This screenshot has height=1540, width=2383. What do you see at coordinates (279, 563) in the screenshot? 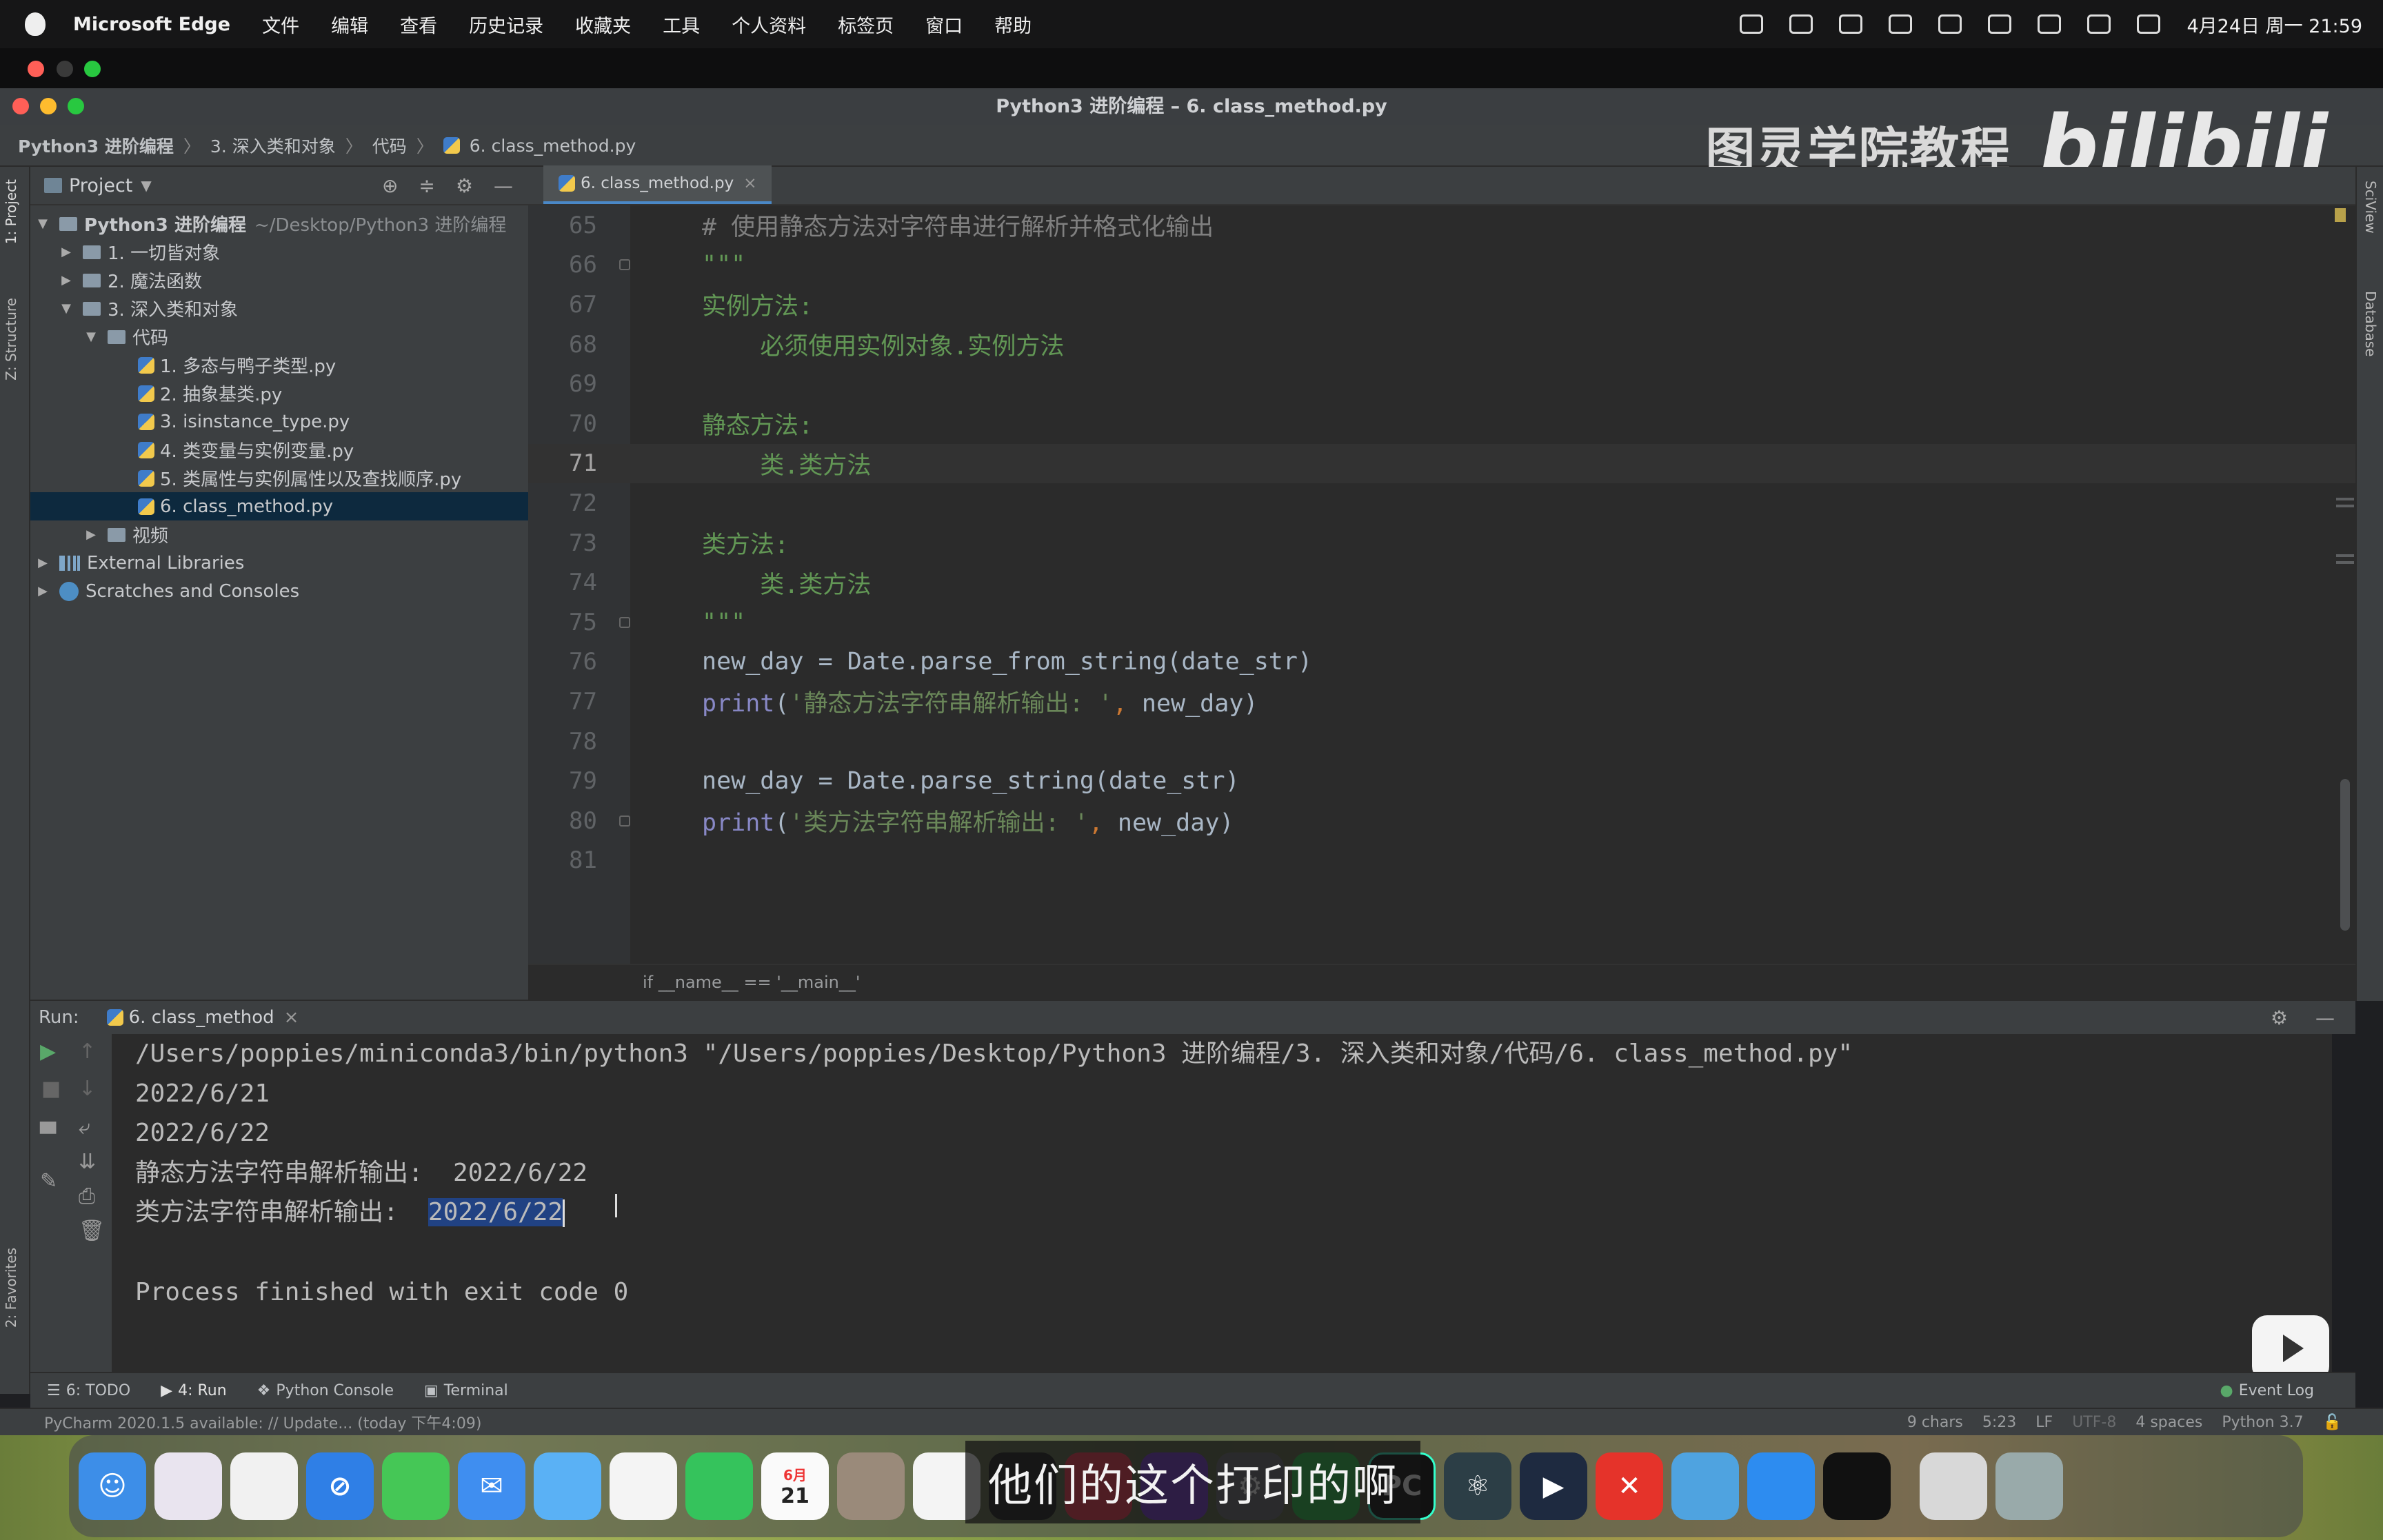
I see `tree-external-libraries: ▶ External Libraries` at bounding box center [279, 563].